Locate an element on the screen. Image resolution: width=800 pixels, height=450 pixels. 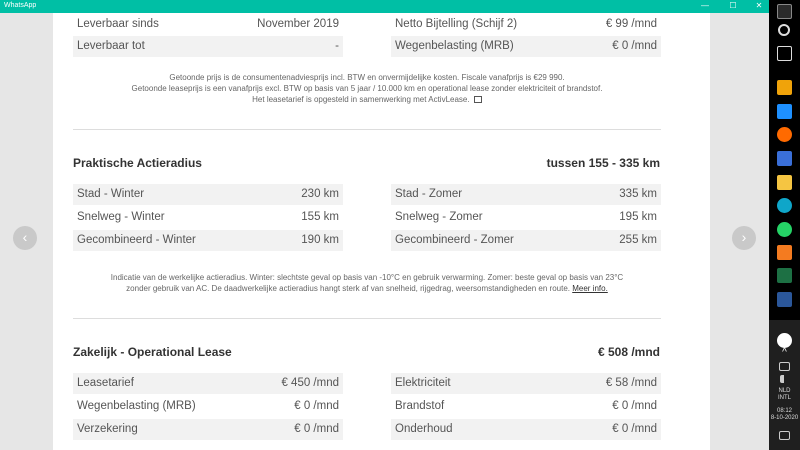
range-summary: tussen 155 - 335 km is located at coordinates (603, 163).